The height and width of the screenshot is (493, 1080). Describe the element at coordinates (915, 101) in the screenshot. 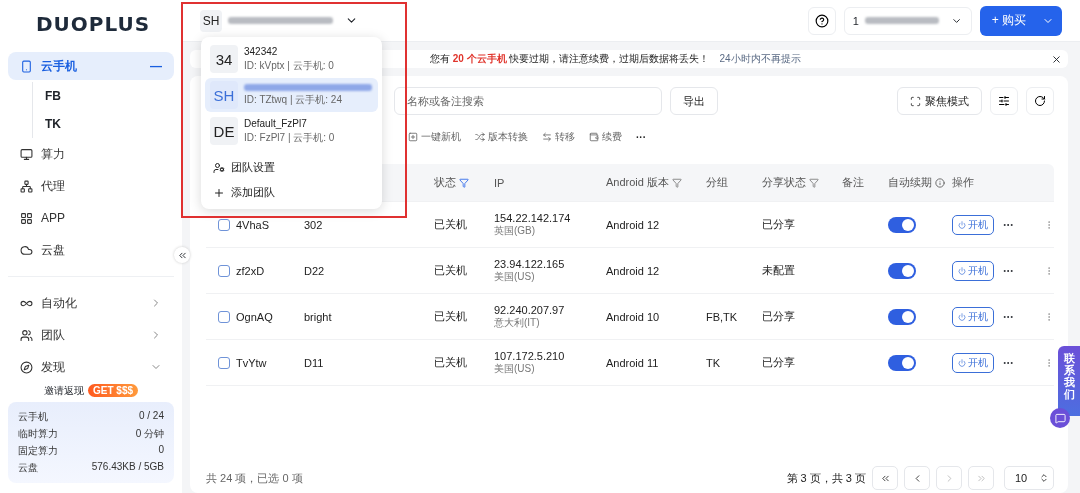

I see `scan-icon` at that location.